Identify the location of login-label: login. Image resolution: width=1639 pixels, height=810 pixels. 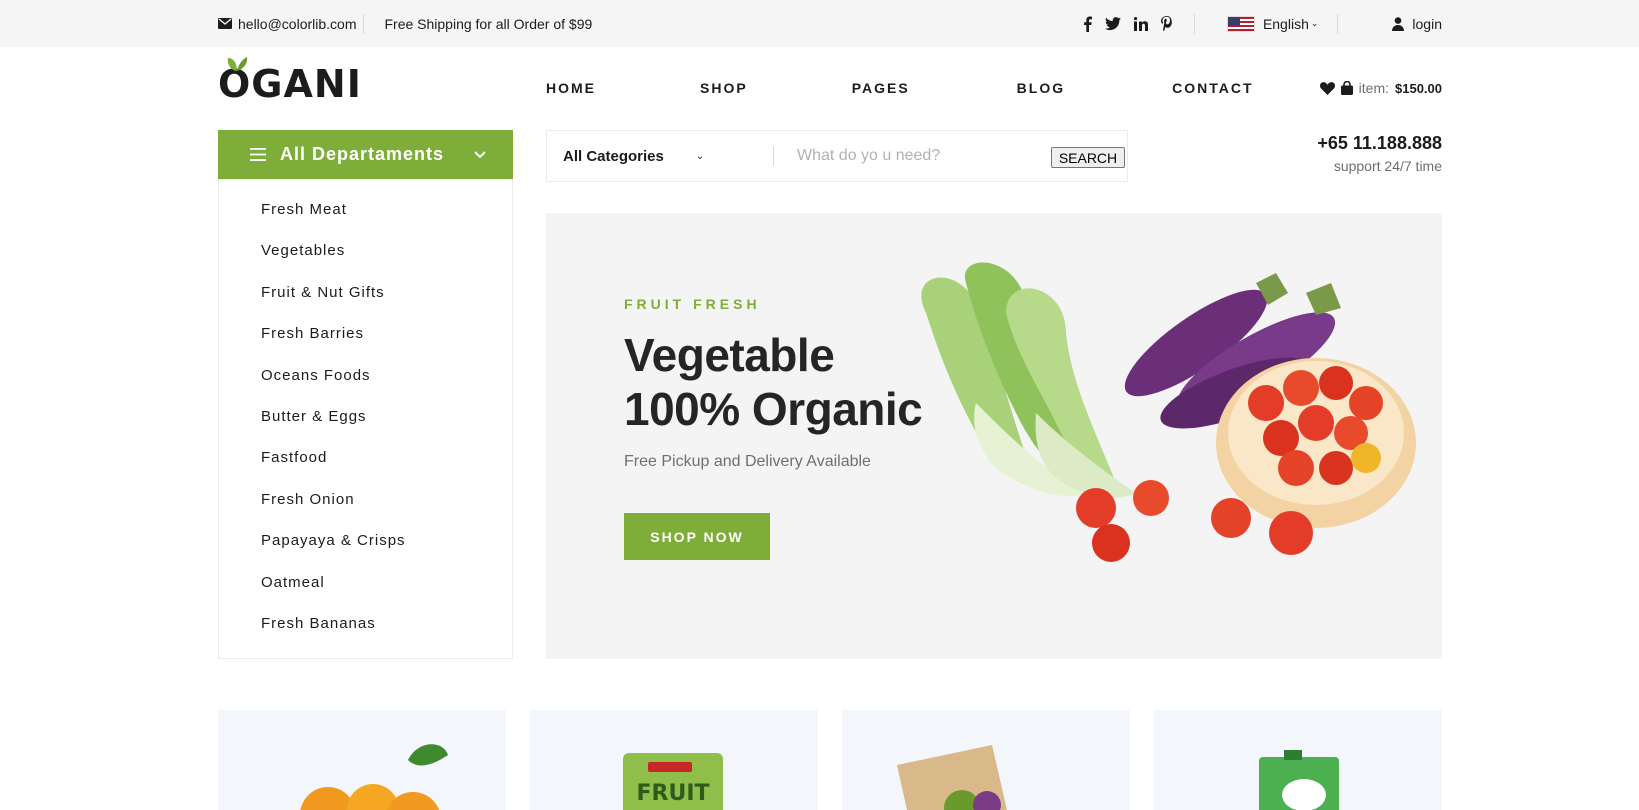
(1427, 23).